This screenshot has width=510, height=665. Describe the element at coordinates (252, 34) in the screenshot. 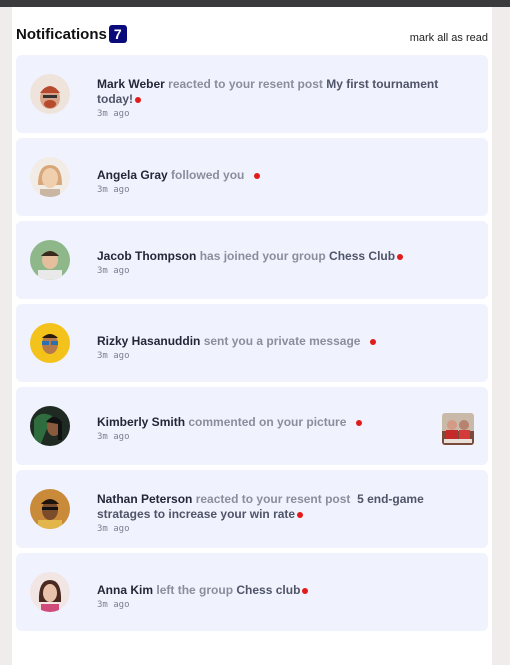

I see `notifications-header: Notifications 7 mark all as read` at that location.